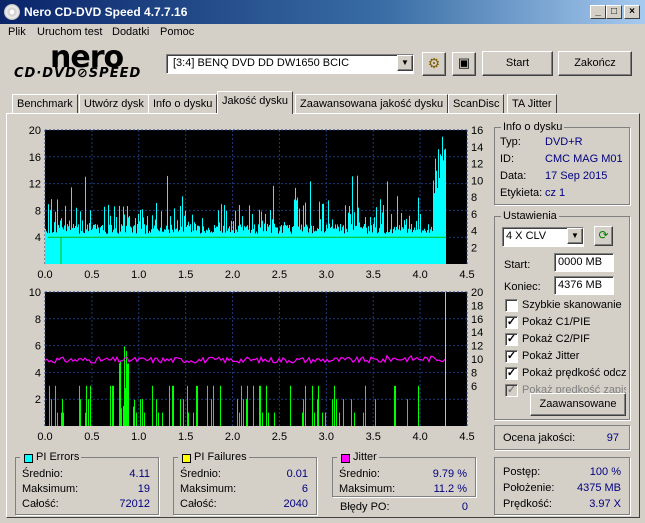  Describe the element at coordinates (17, 32) in the screenshot. I see `menu-plik: Plik` at that location.